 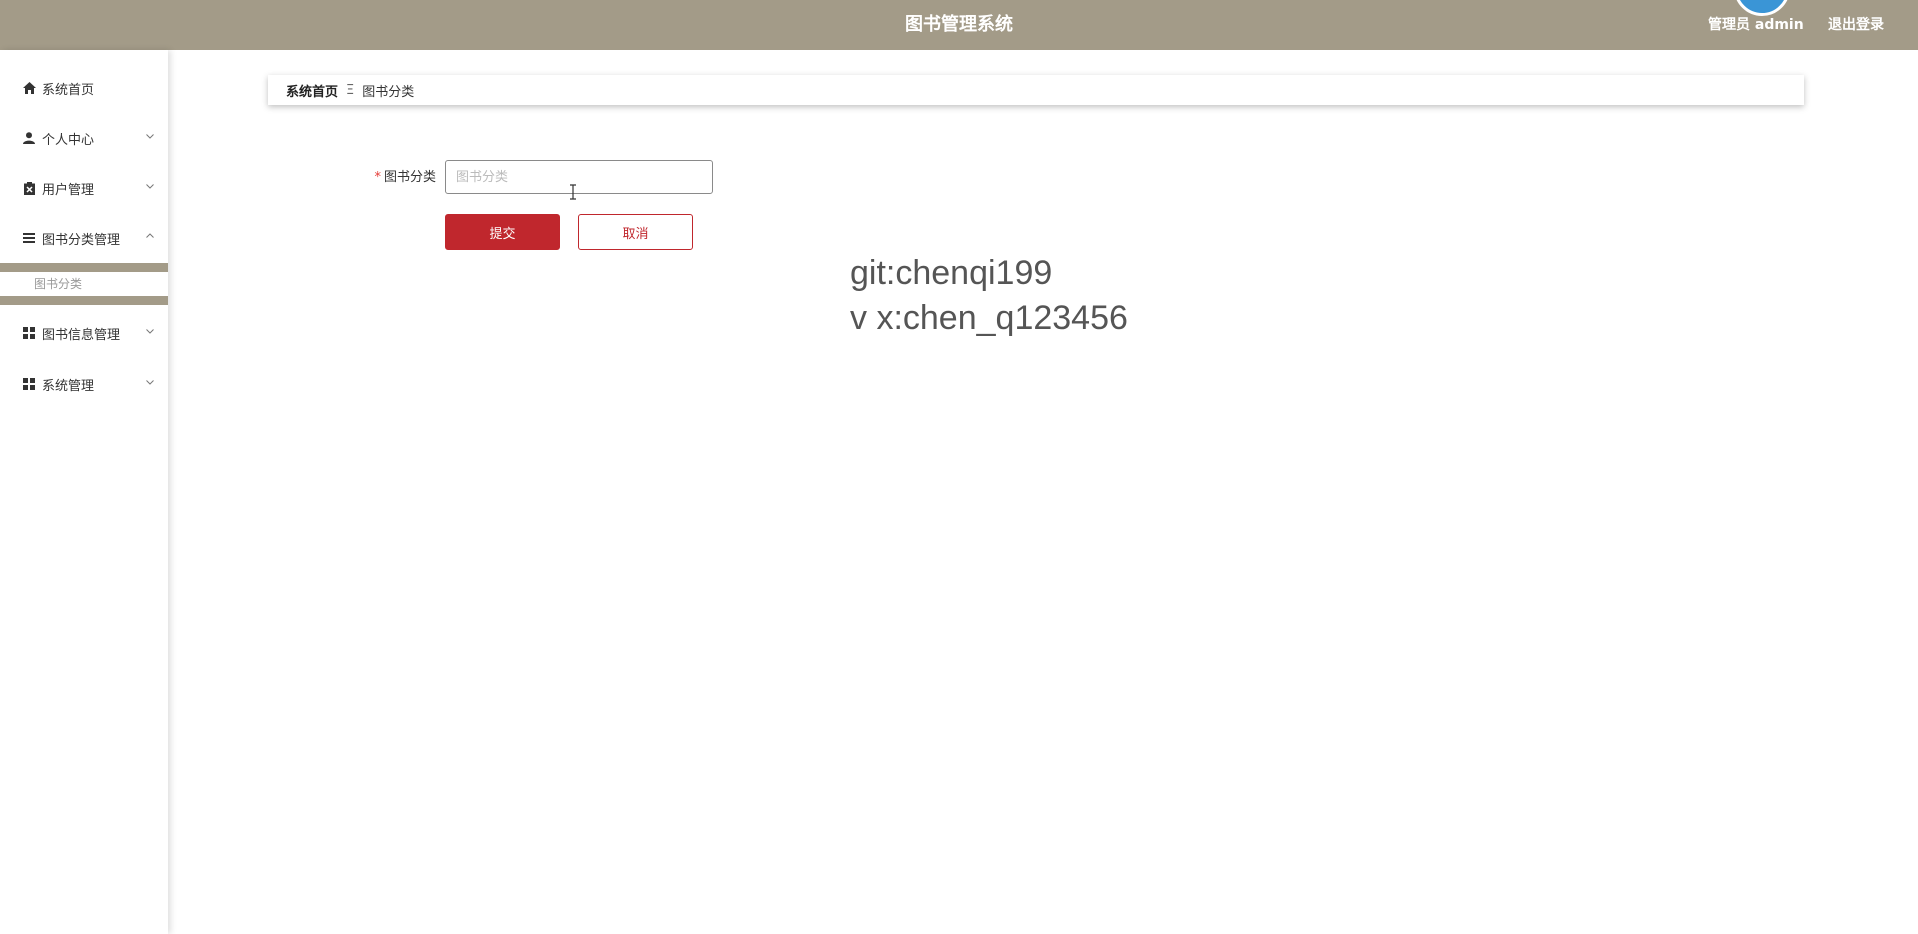 What do you see at coordinates (150, 235) in the screenshot?
I see `chevron-up-icon` at bounding box center [150, 235].